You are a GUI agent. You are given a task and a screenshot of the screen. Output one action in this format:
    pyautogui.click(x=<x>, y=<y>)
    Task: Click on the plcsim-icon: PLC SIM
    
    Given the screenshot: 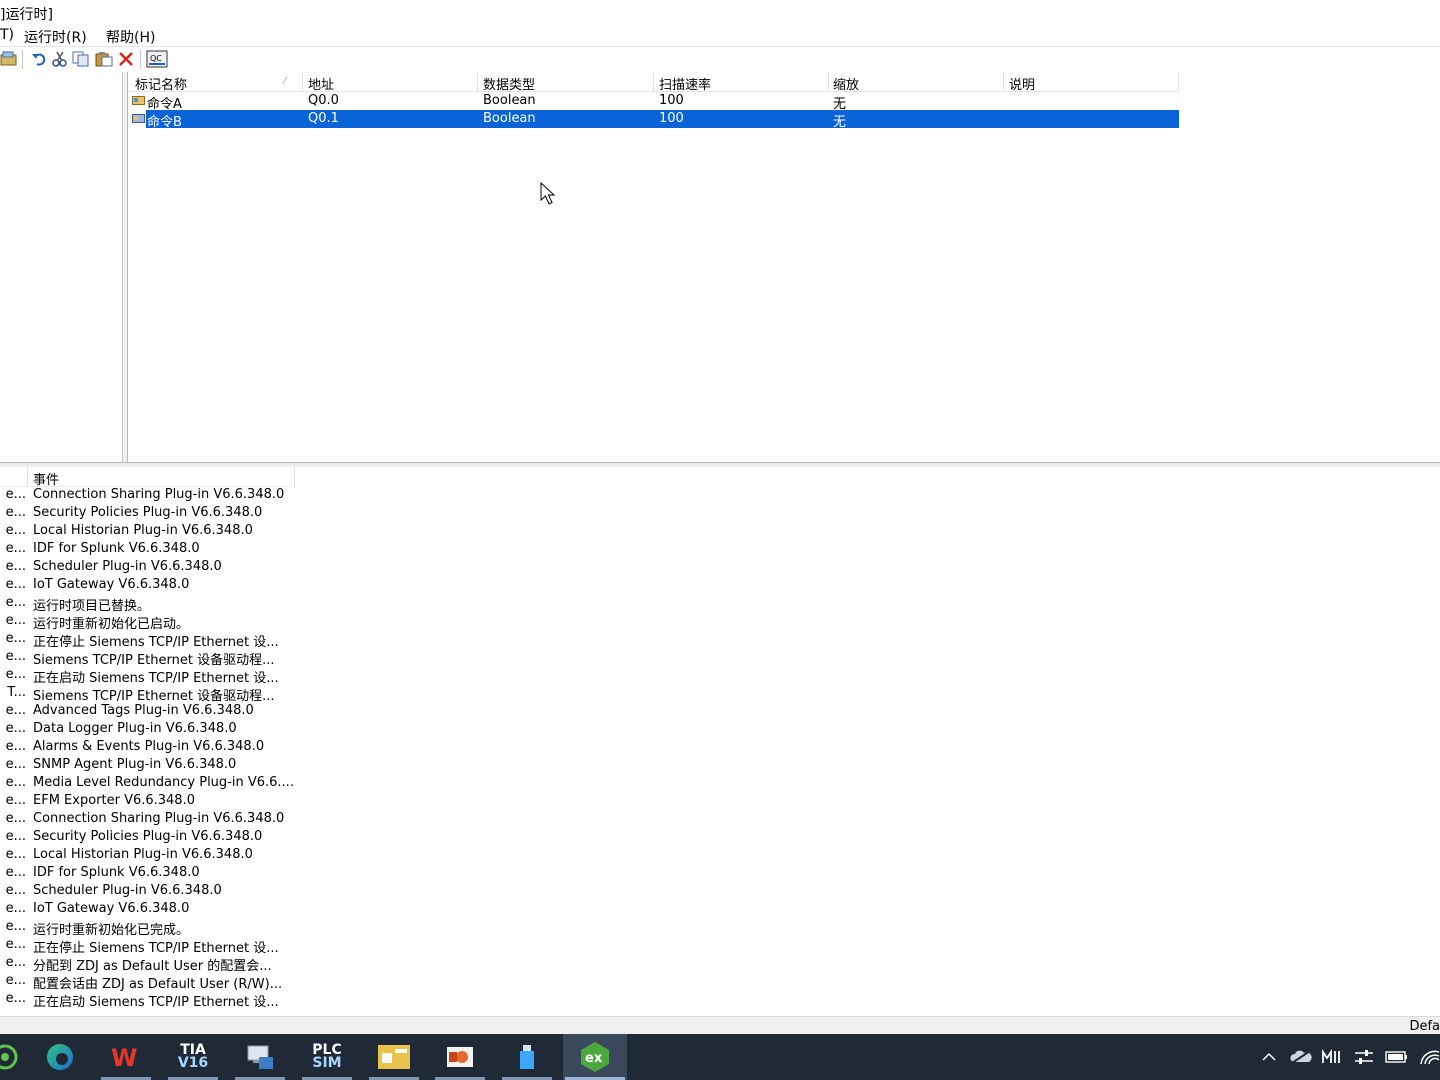 What is the action you would take?
    pyautogui.click(x=327, y=1057)
    